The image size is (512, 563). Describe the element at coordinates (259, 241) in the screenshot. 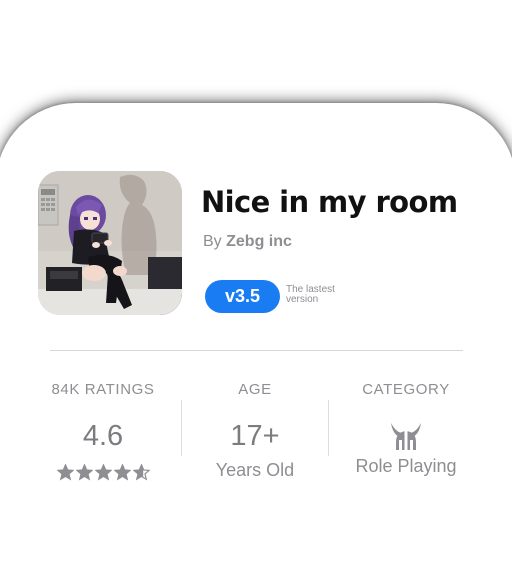

I see `developer-name: Zebg inc` at that location.